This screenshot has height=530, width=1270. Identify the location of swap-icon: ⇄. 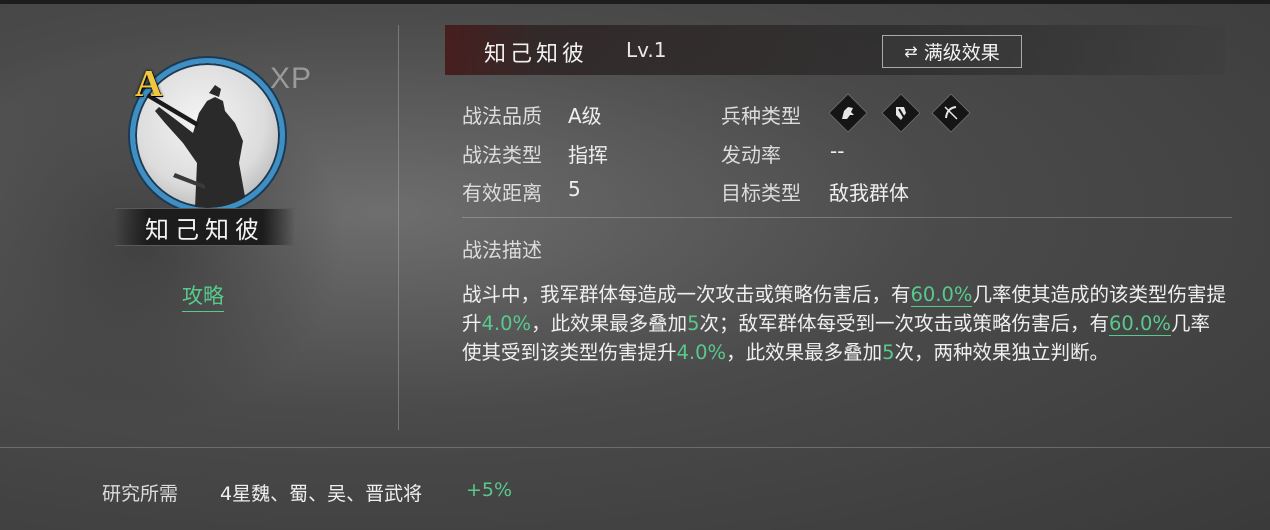
(911, 51).